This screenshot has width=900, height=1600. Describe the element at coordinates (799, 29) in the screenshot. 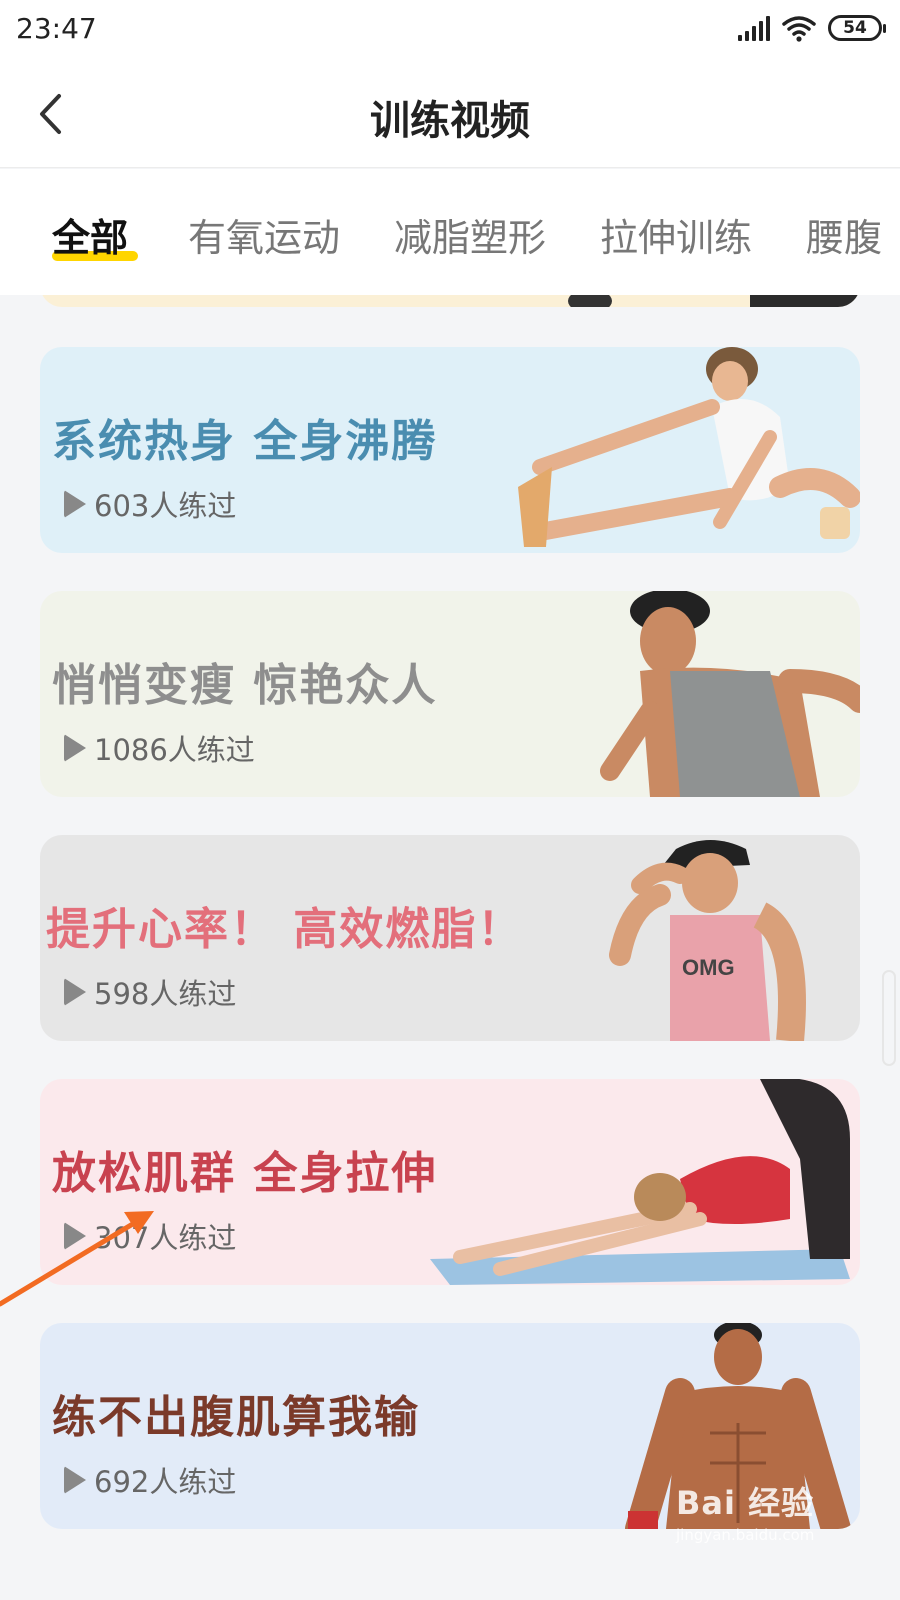

I see `wifi-icon` at that location.